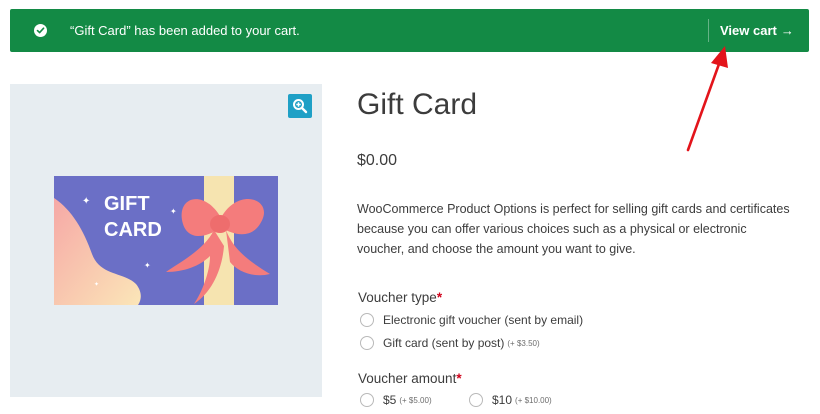 This screenshot has width=820, height=414. I want to click on voucher-amount-label-text: Voucher amount, so click(407, 378).